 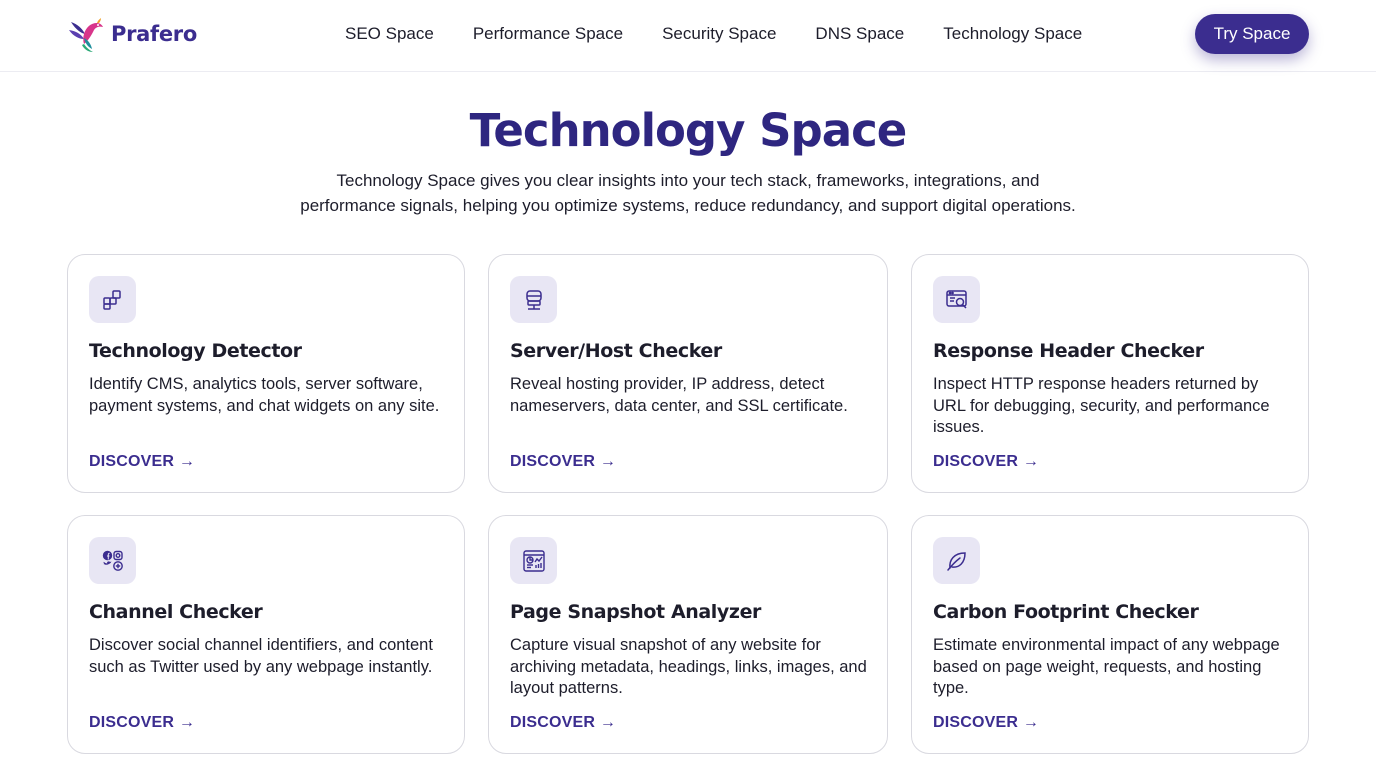 I want to click on brand-logo: Prafero, so click(x=132, y=34).